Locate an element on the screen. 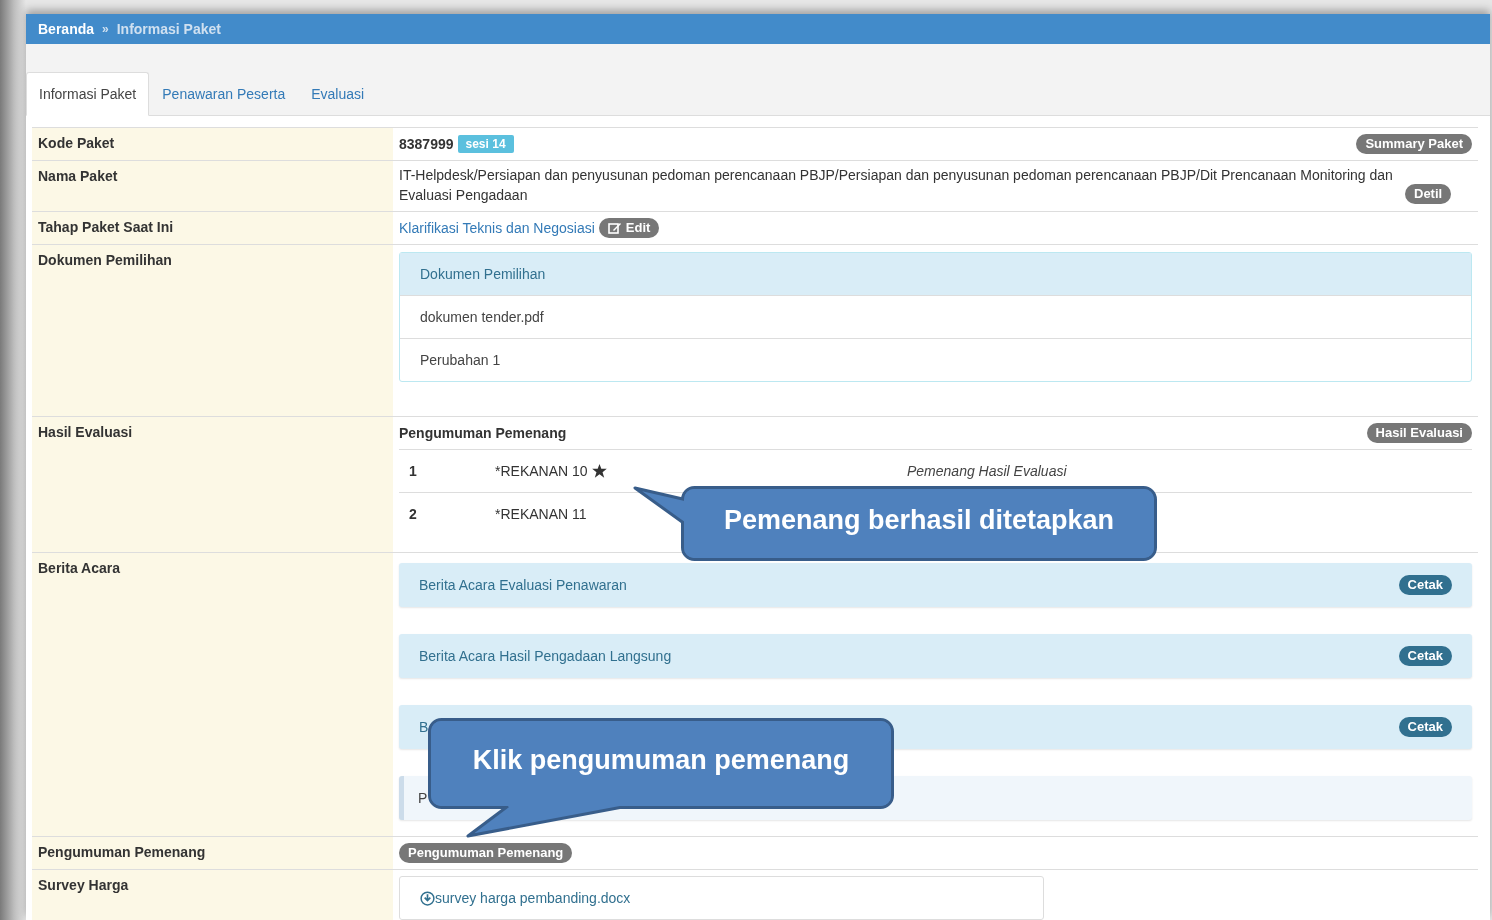 This screenshot has height=920, width=1492. field-label: Dokumen Pemilihan is located at coordinates (105, 260).